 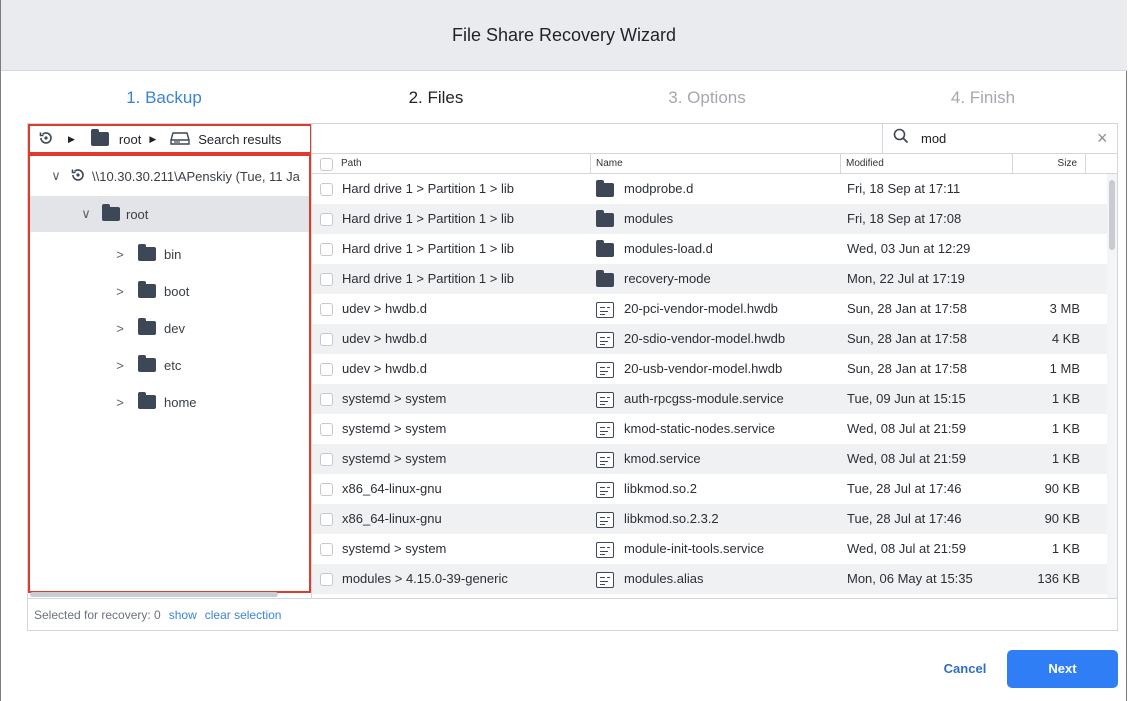 I want to click on column-header-name: Name, so click(x=716, y=163).